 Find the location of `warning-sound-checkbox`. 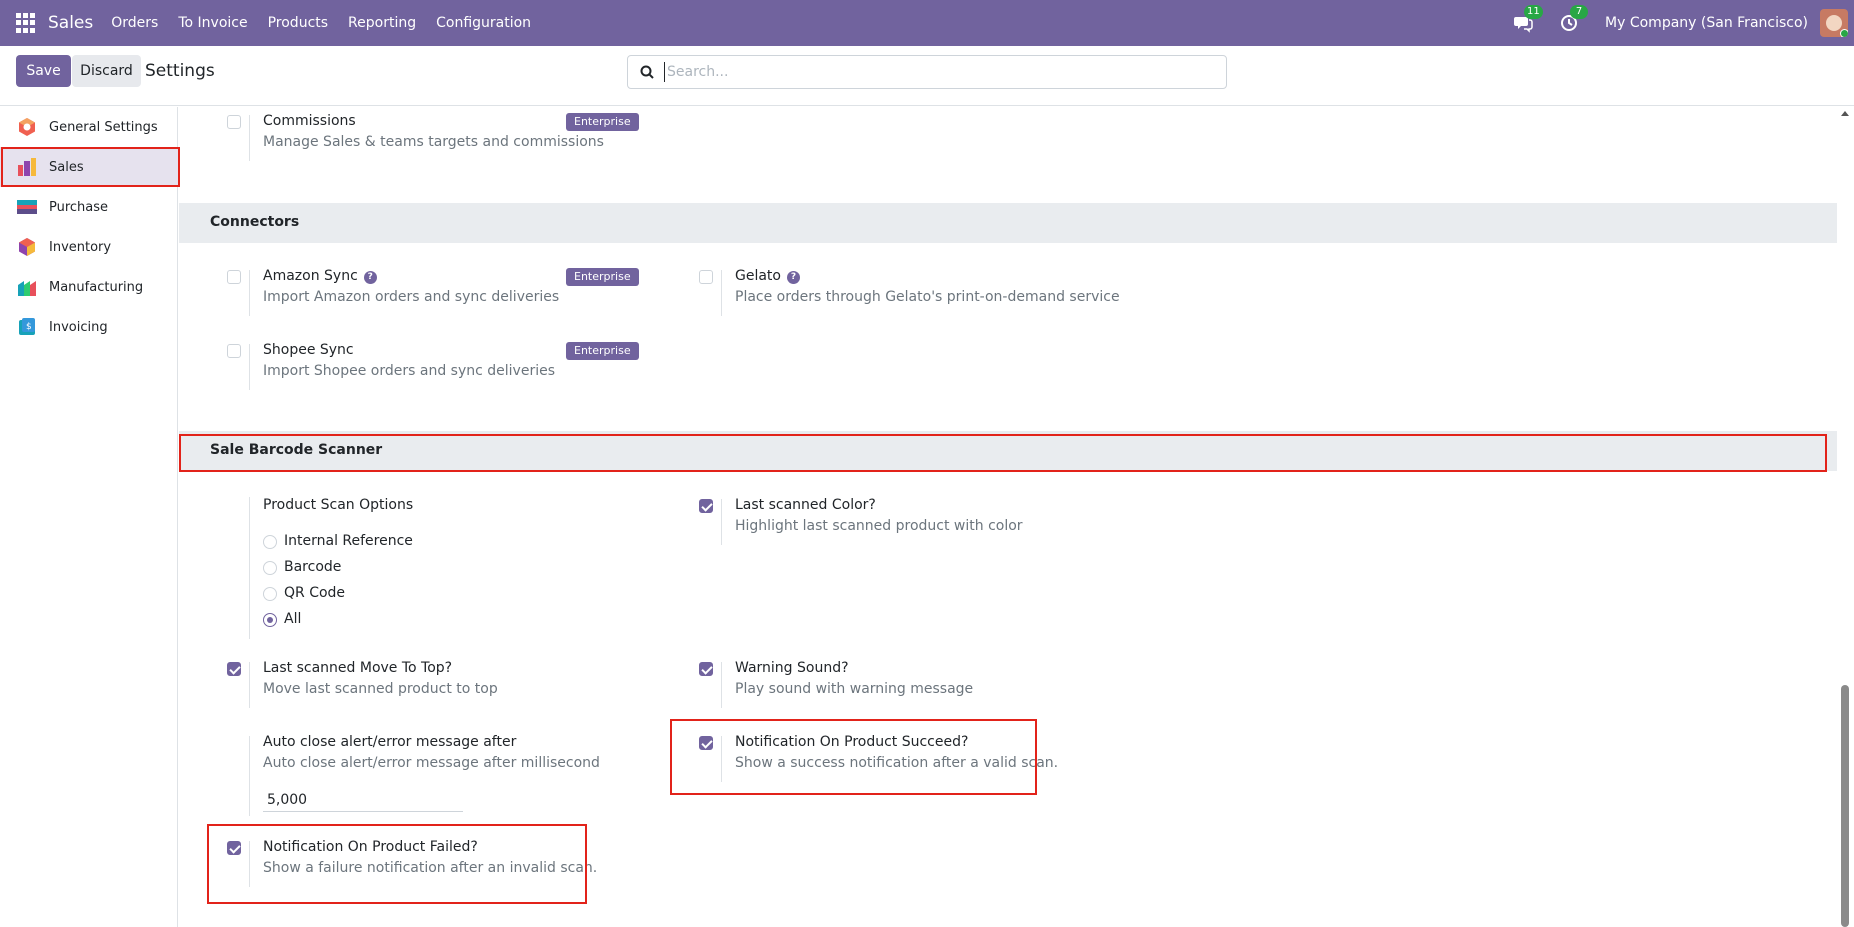

warning-sound-checkbox is located at coordinates (706, 669).